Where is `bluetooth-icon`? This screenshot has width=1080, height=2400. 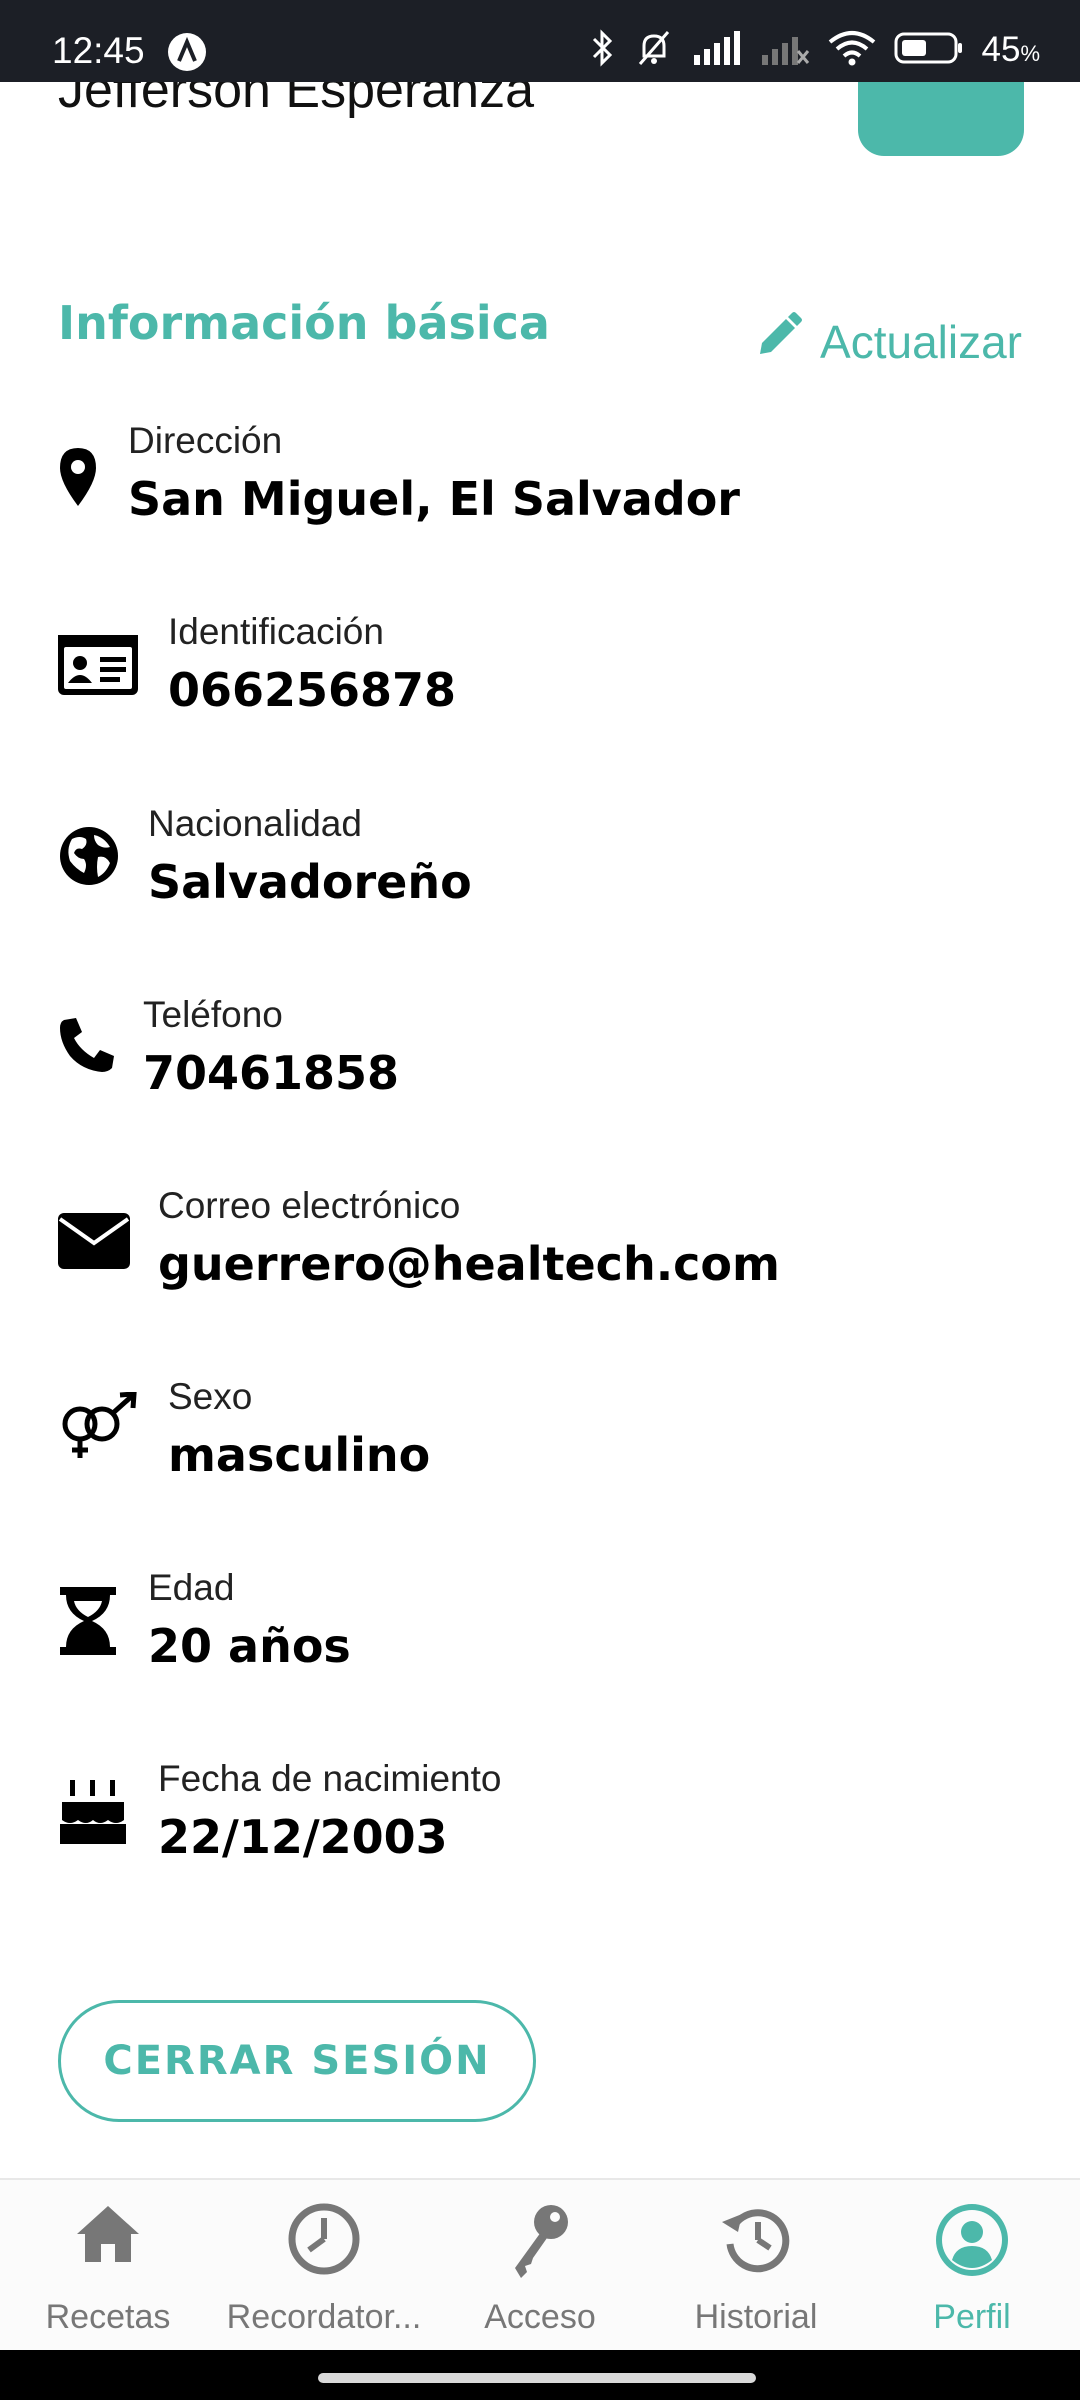 bluetooth-icon is located at coordinates (603, 50).